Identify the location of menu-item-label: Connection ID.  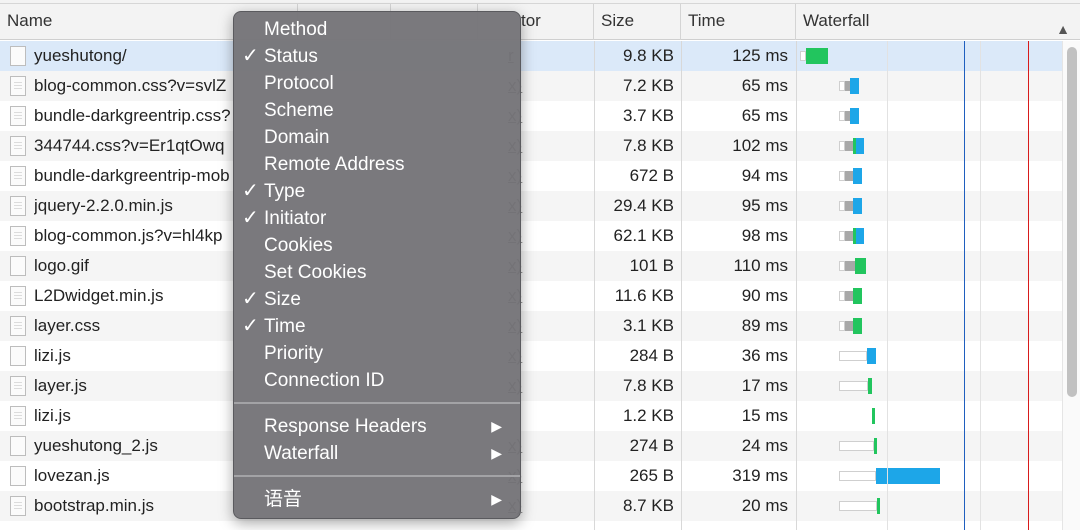
(324, 380).